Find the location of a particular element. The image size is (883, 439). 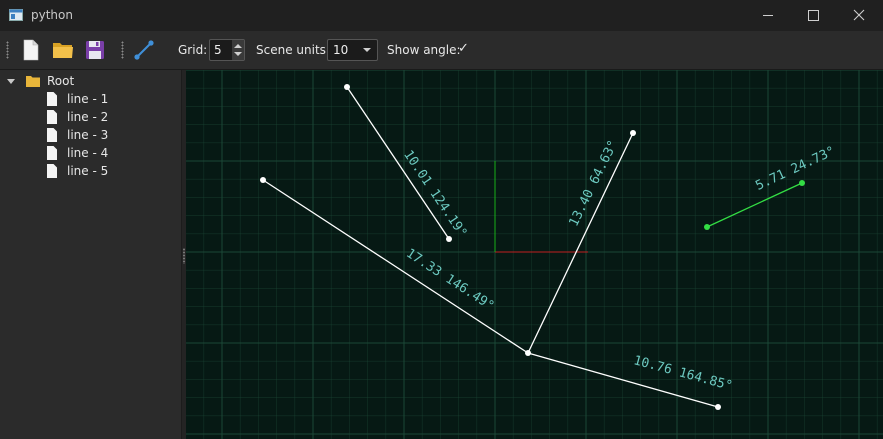

spin-up-down-icon is located at coordinates (238, 50).